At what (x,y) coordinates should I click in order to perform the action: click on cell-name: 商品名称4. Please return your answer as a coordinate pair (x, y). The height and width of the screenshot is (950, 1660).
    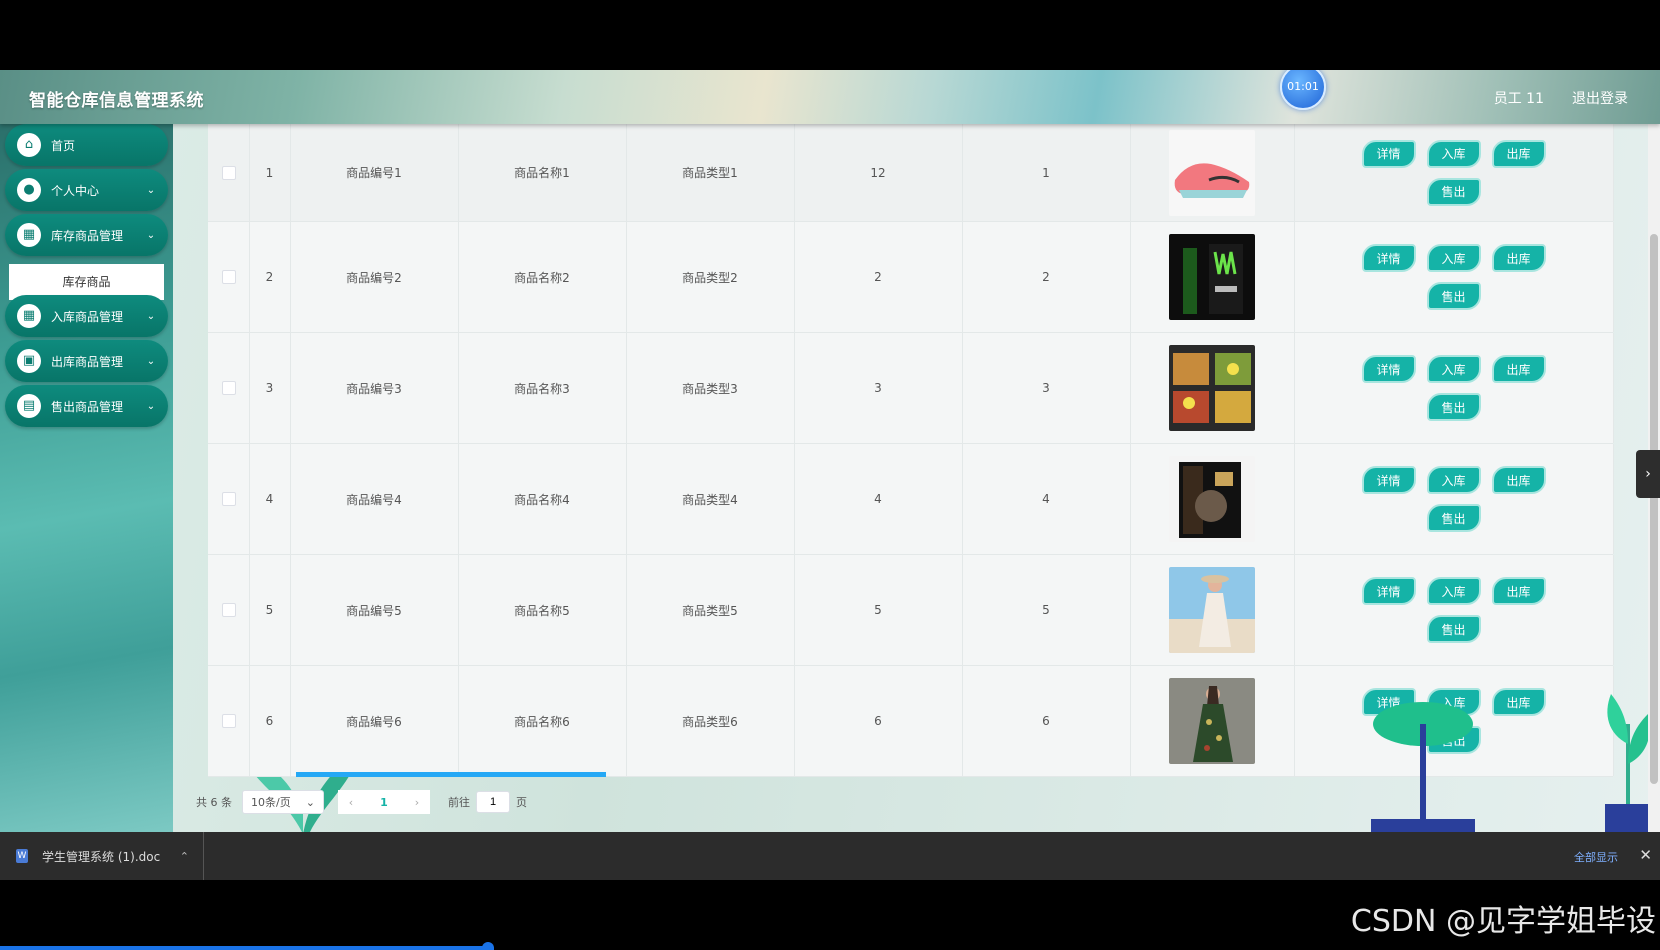
    Looking at the image, I should click on (542, 499).